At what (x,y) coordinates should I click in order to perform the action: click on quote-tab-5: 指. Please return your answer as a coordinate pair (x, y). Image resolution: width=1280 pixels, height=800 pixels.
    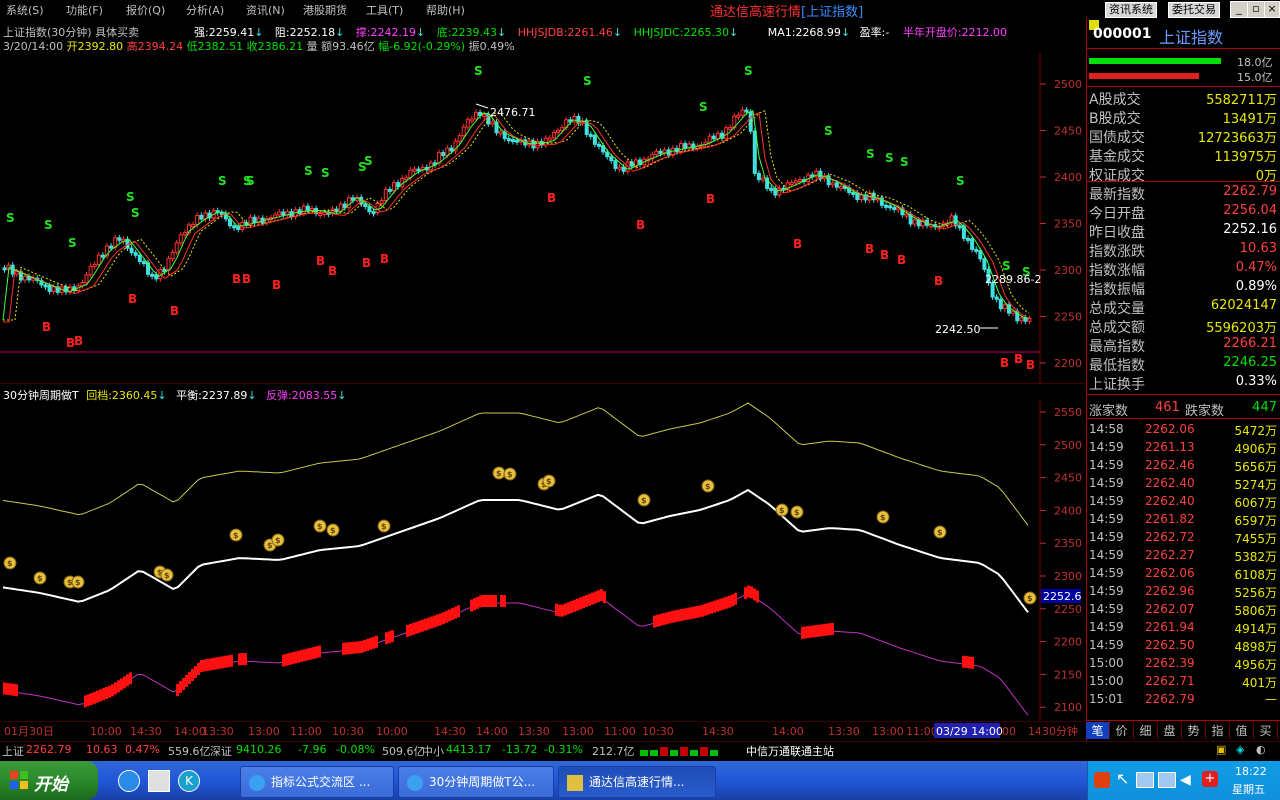
    Looking at the image, I should click on (1218, 730).